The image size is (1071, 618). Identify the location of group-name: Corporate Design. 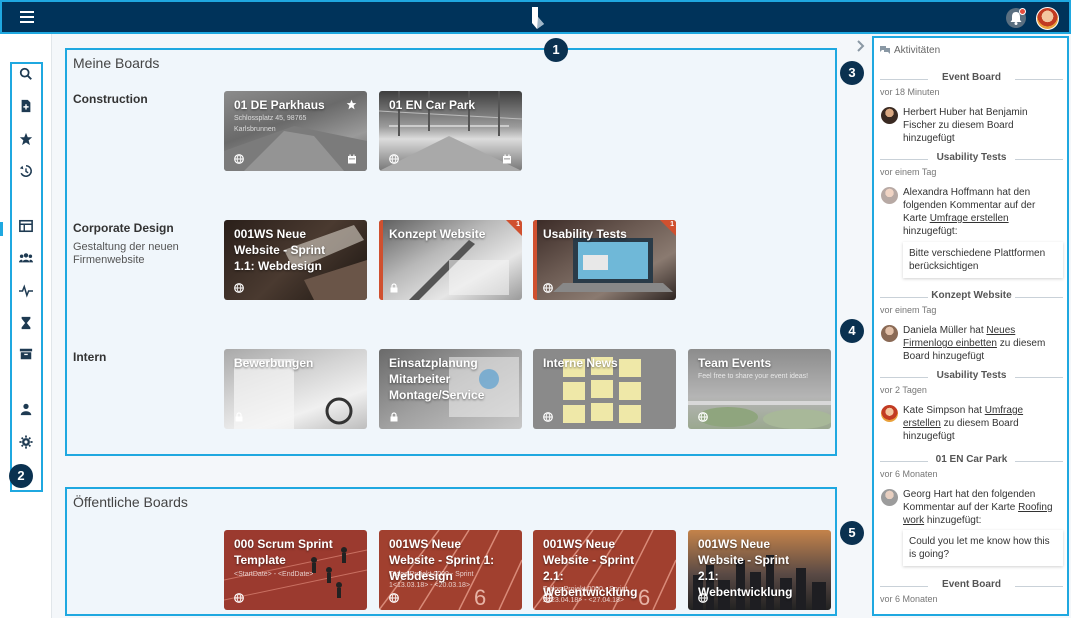
(123, 228).